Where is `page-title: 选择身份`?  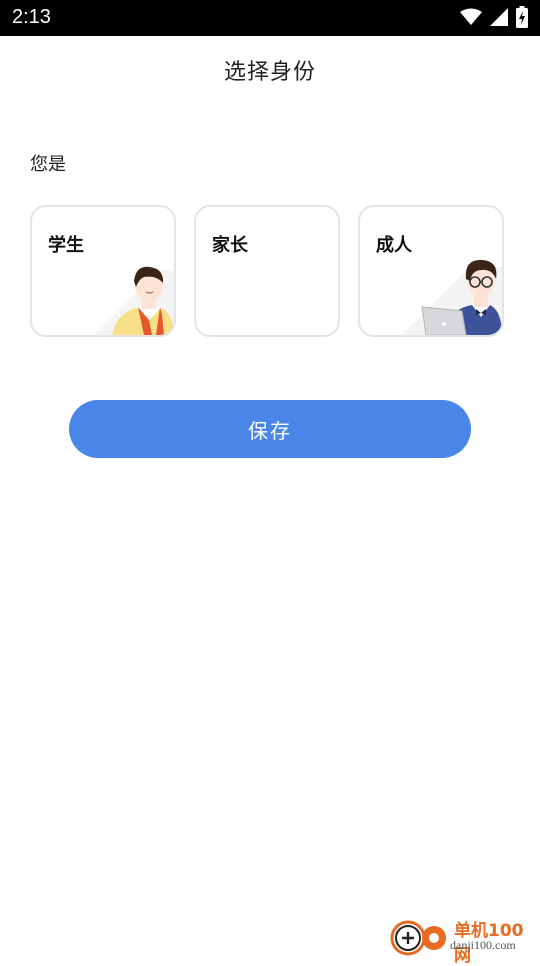 page-title: 选择身份 is located at coordinates (269, 72).